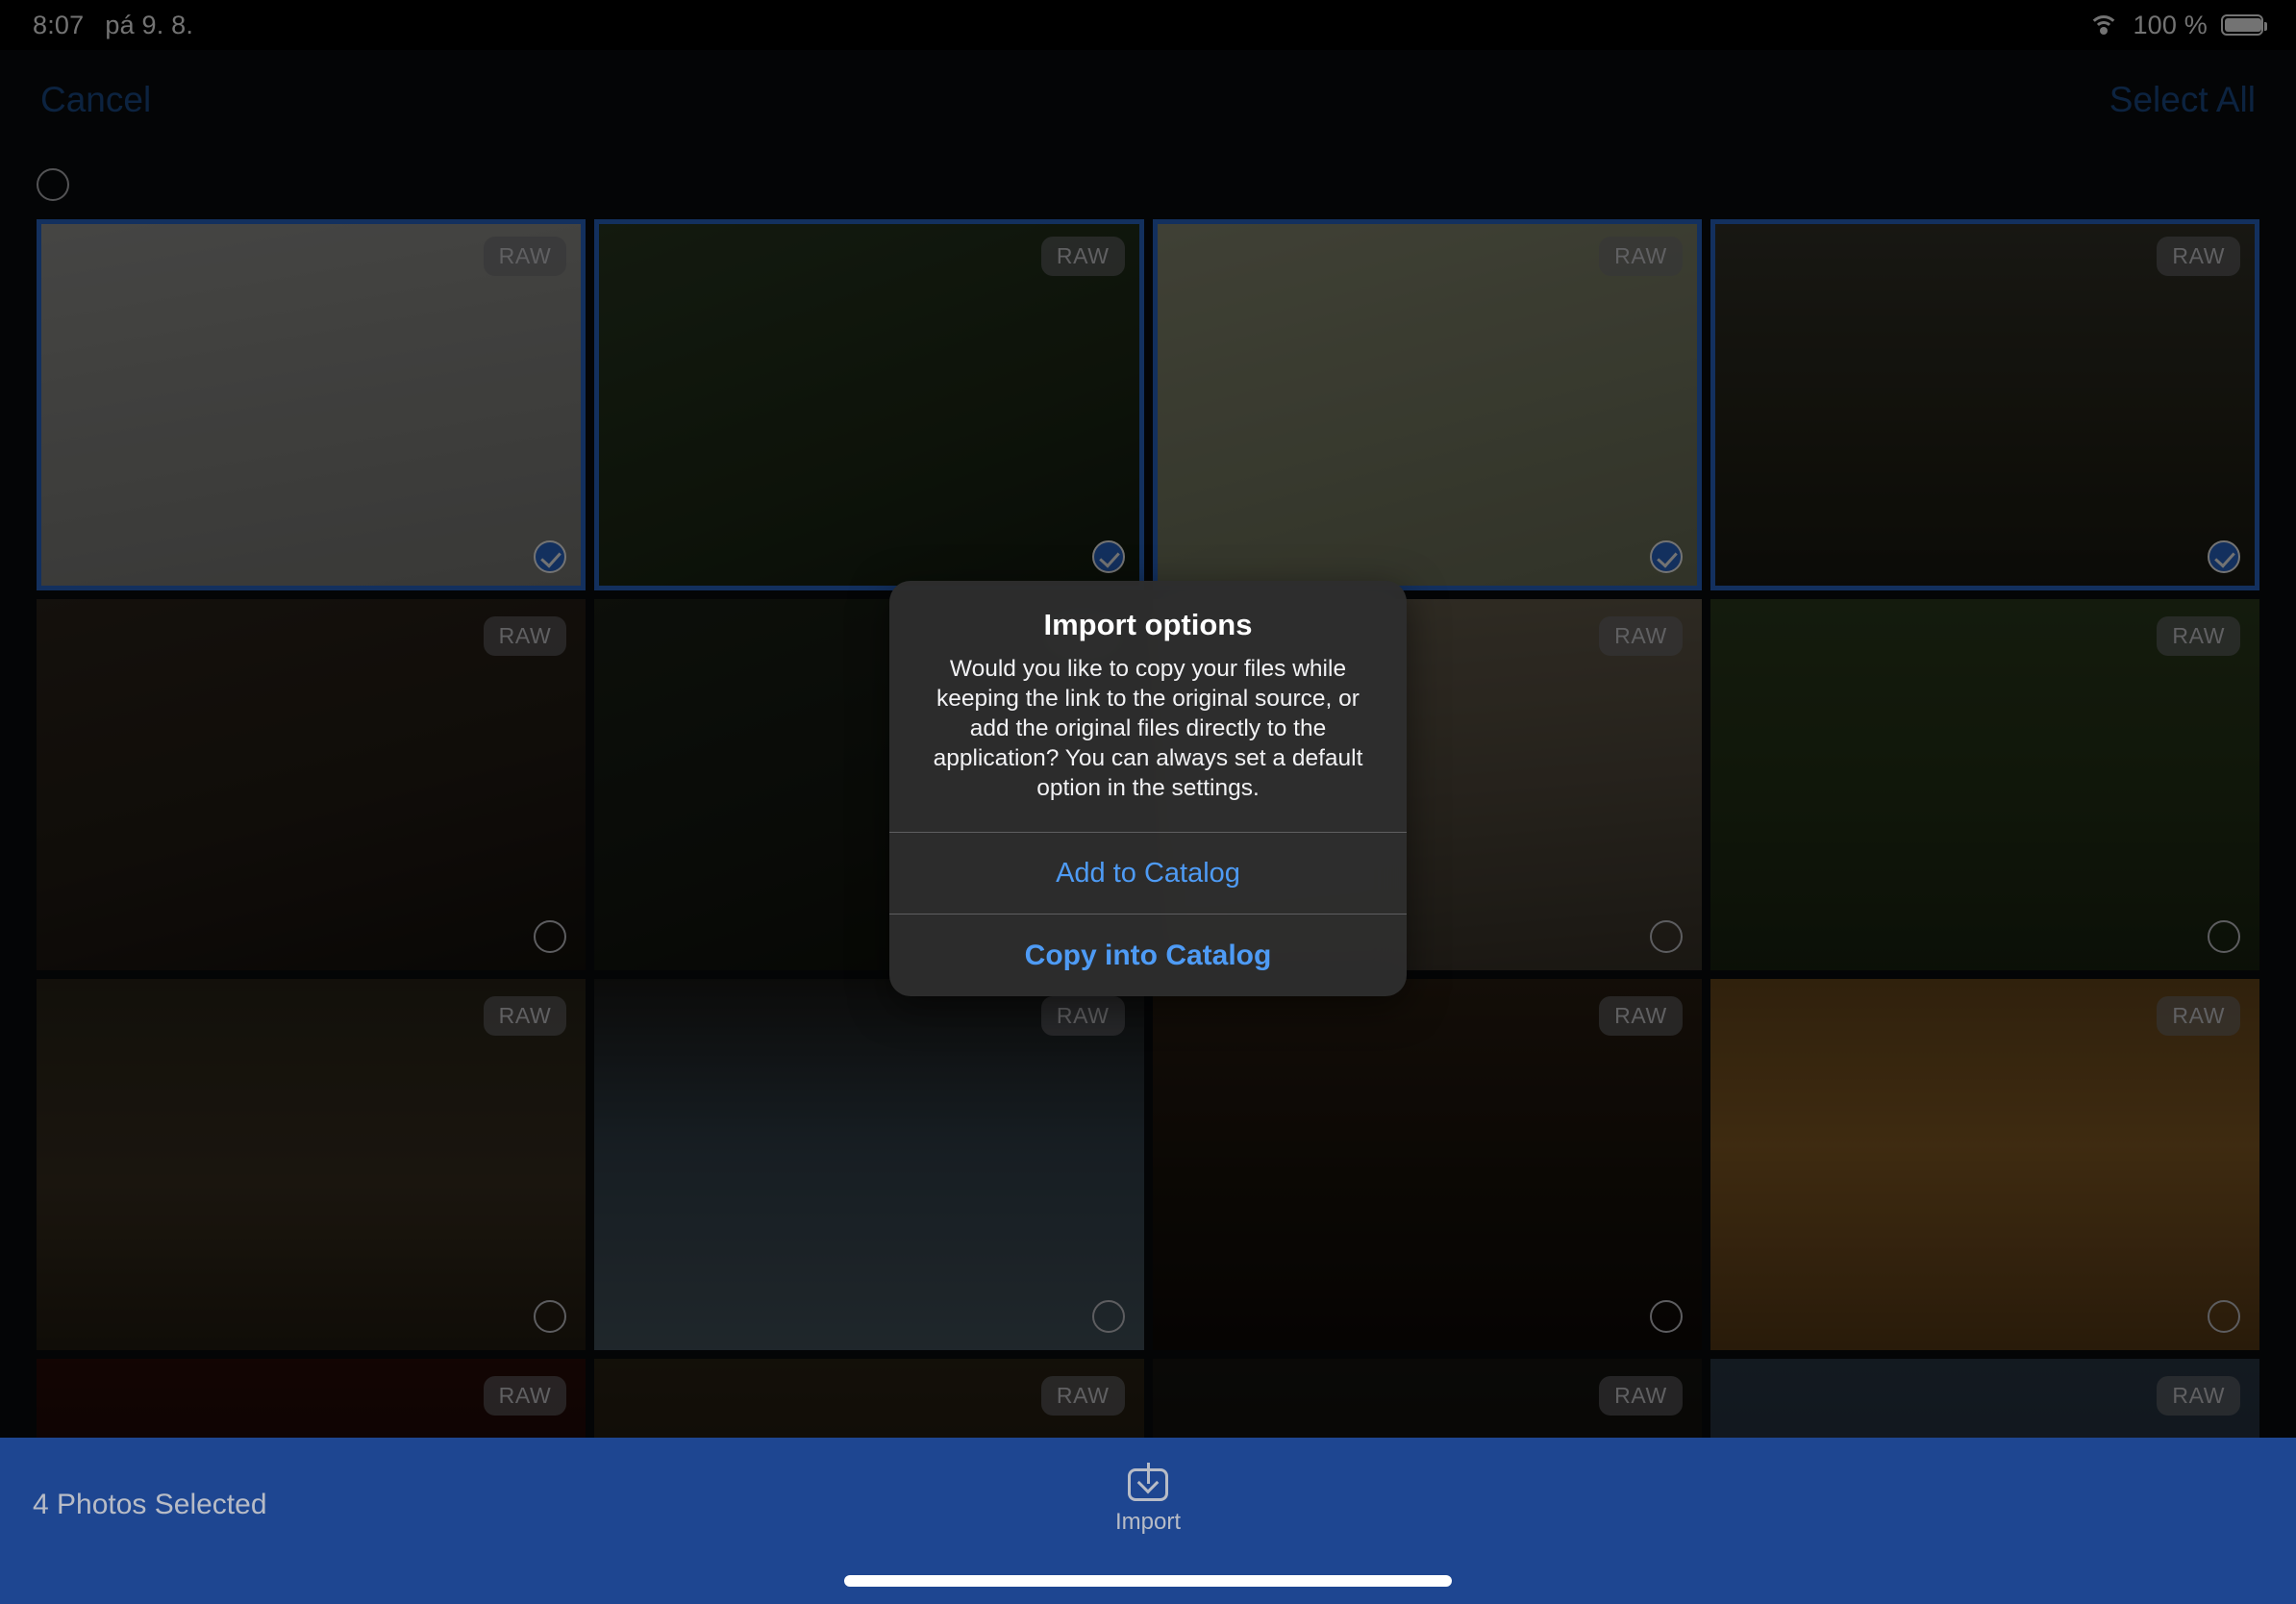  I want to click on bottom-toolbar: 4 Photos Selected Import, so click(1148, 1521).